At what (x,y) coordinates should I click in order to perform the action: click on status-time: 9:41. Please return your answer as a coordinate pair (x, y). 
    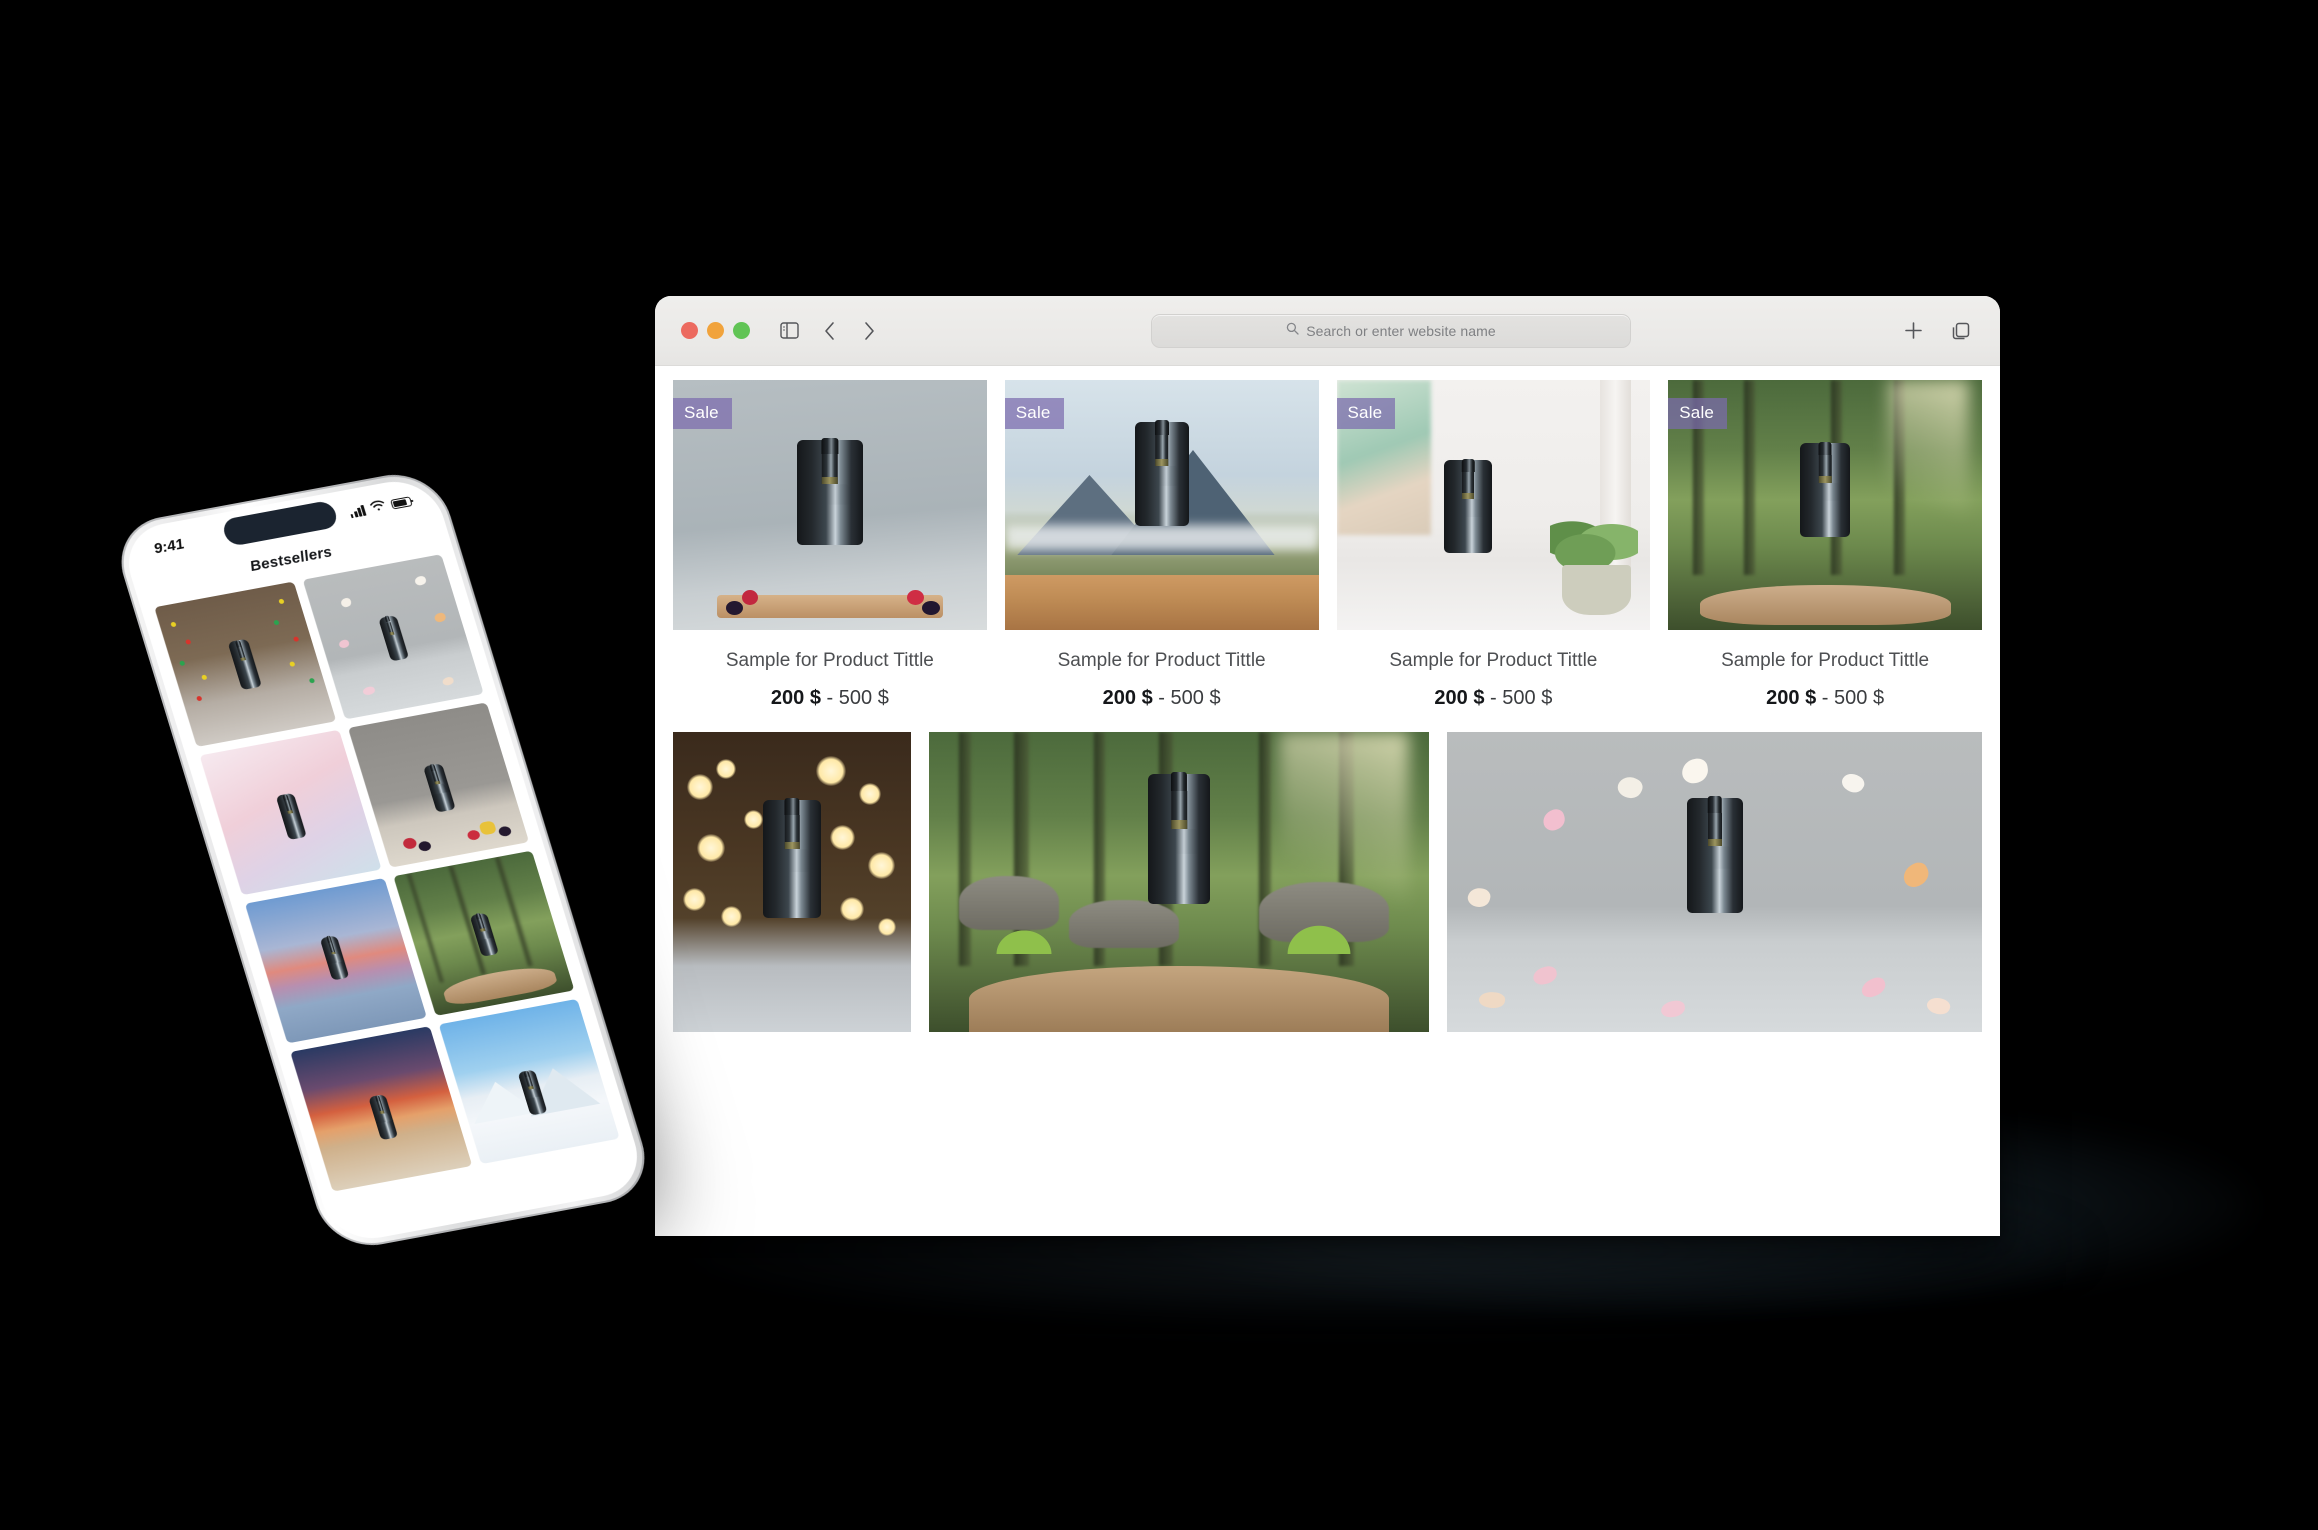
    Looking at the image, I should click on (169, 546).